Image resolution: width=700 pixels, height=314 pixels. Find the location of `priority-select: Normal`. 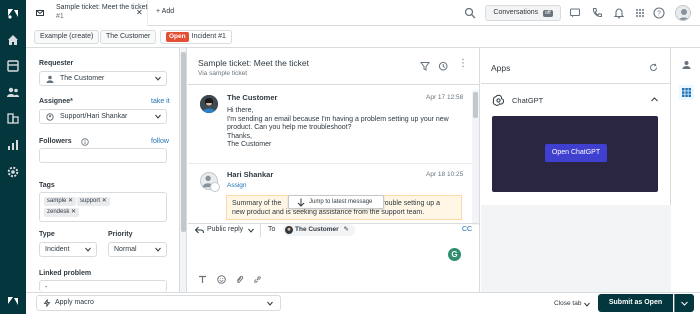

priority-select: Normal is located at coordinates (137, 249).